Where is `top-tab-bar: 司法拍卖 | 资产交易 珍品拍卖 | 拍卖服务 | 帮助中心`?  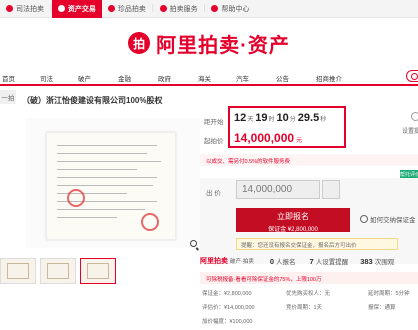
top-tab-bar: 司法拍卖 | 资产交易 珍品拍卖 | 拍卖服务 | 帮助中心 is located at coordinates (209, 9).